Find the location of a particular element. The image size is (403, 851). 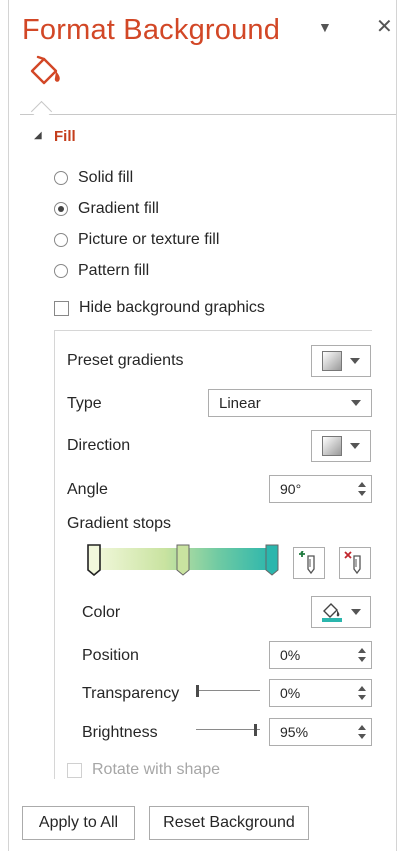

add-stop-icon is located at coordinates (307, 563).